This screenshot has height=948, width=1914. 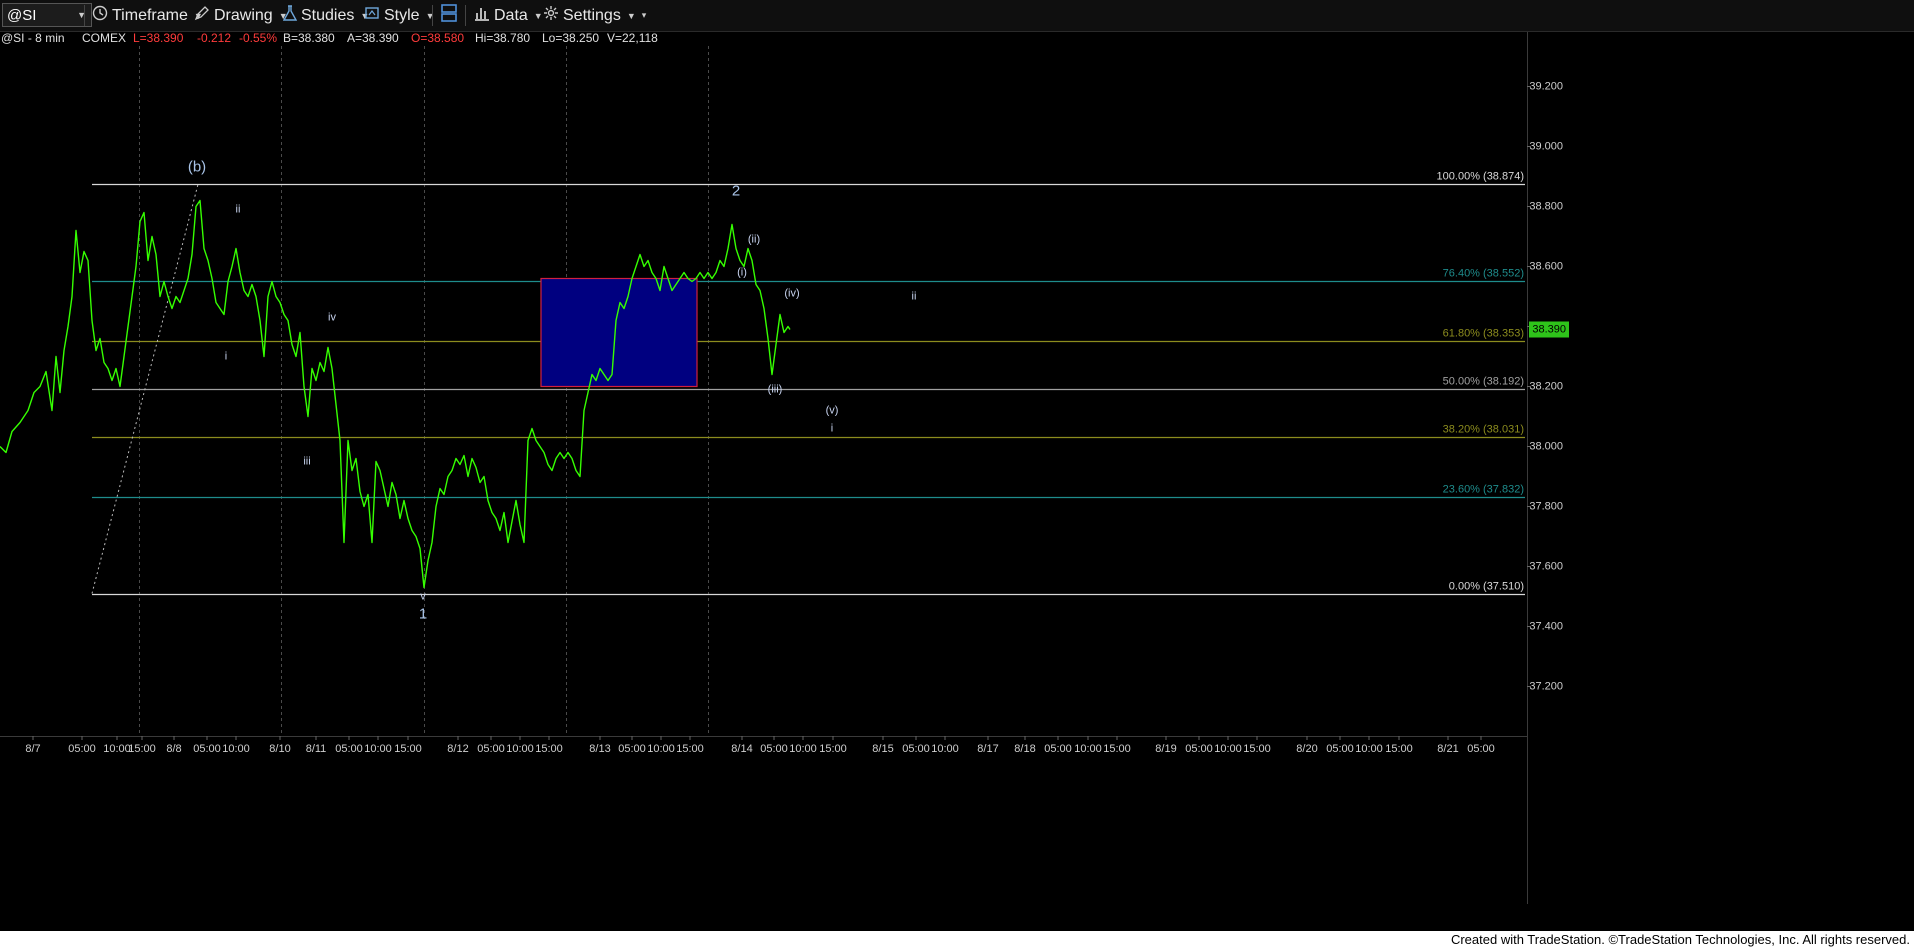 I want to click on symbol-input: @SI ▼, so click(x=47, y=15).